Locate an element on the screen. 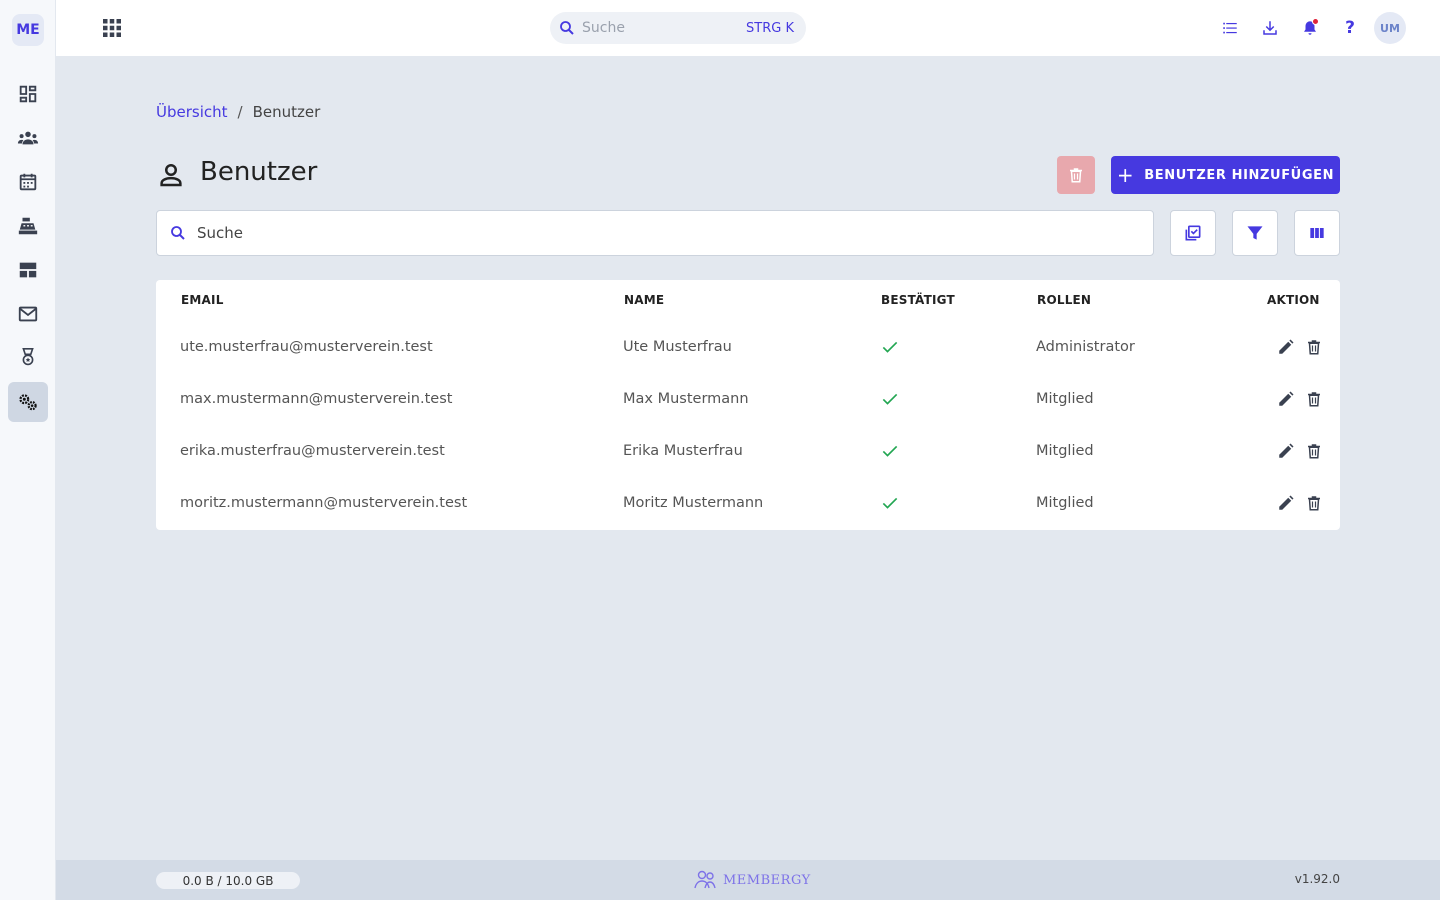 This screenshot has width=1440, height=900. delete-selected-button is located at coordinates (1076, 175).